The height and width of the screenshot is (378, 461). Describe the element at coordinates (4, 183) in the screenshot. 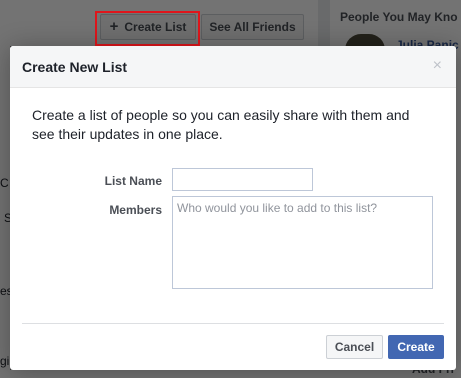

I see `background-text-fragment: C` at that location.